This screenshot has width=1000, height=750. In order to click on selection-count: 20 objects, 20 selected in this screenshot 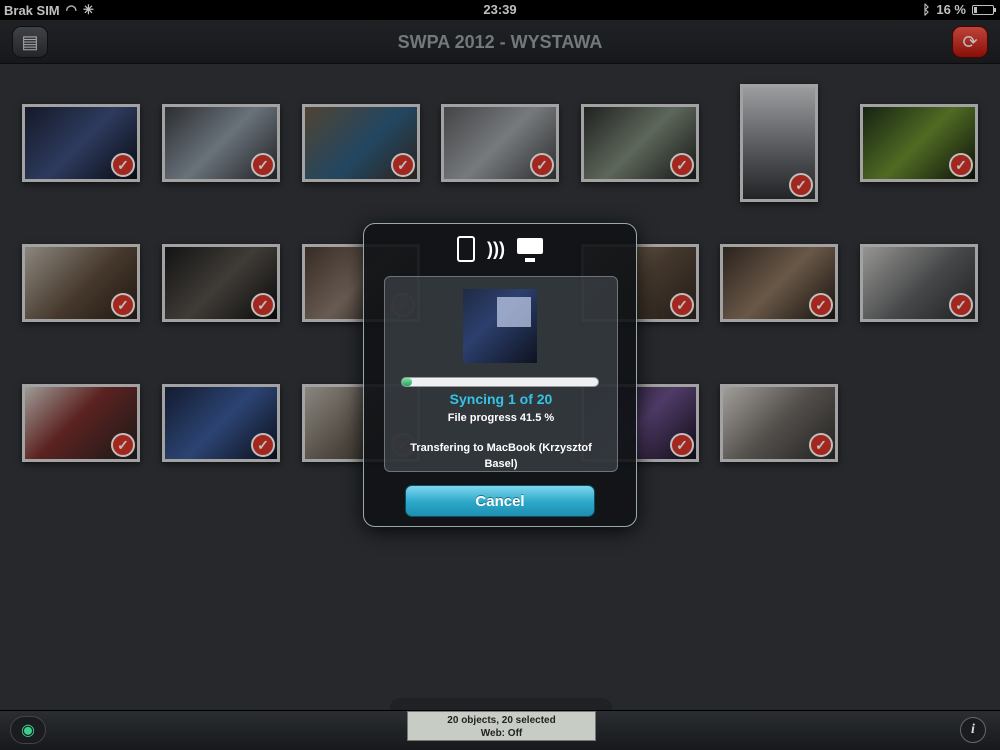, I will do `click(501, 720)`.